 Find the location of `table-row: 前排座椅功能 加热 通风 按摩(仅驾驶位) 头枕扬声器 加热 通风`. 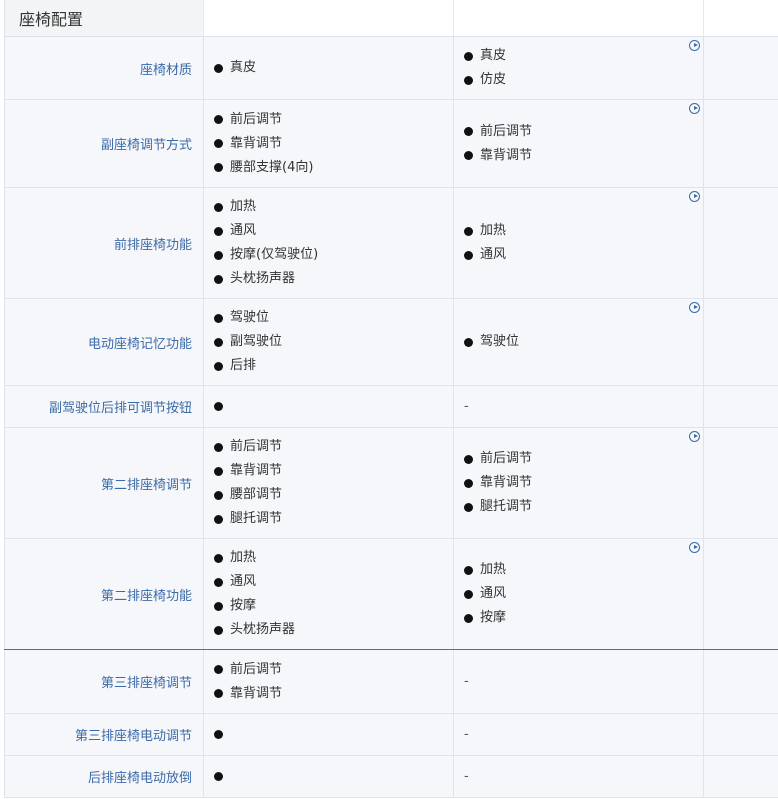

table-row: 前排座椅功能 加热 通风 按摩(仅驾驶位) 头枕扬声器 加热 通风 is located at coordinates (391, 243).